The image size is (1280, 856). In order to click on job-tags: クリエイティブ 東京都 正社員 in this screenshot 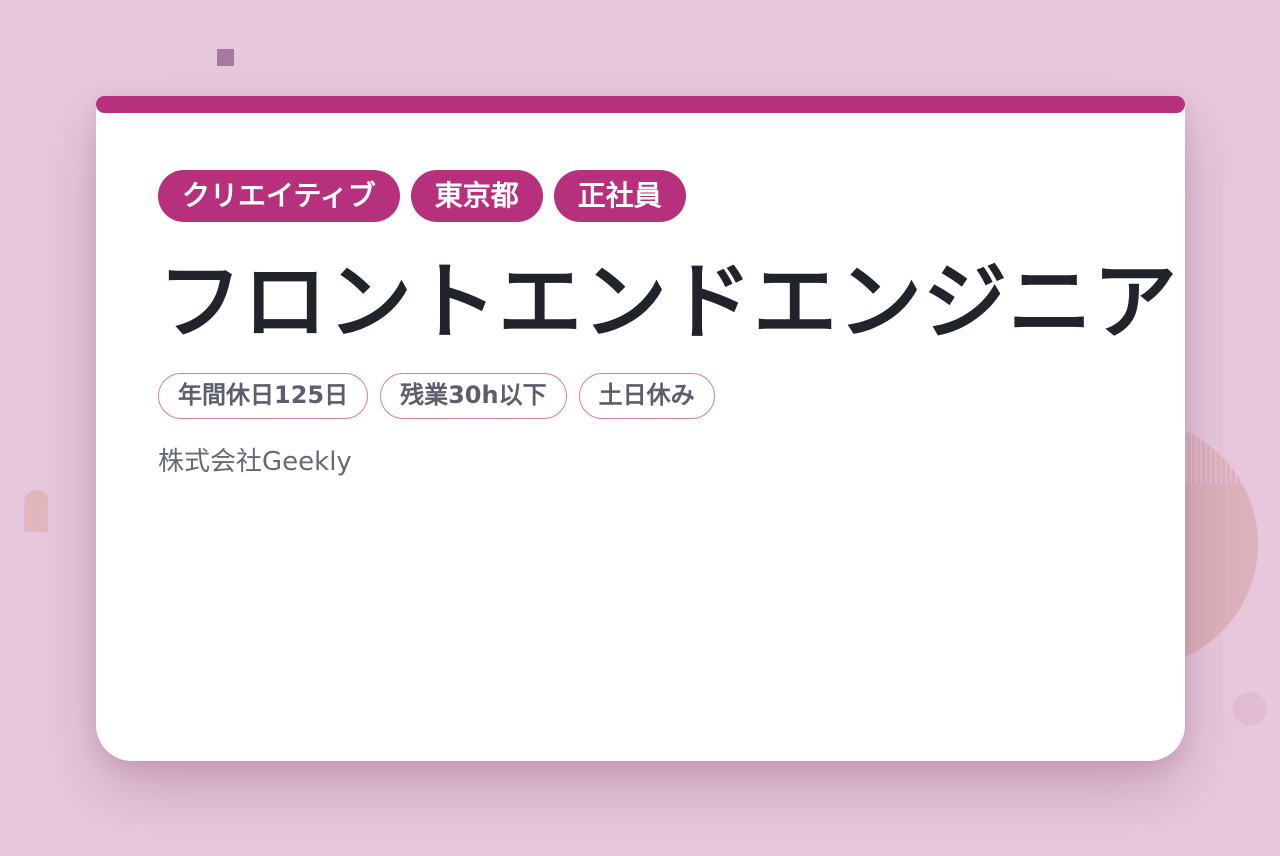, I will do `click(422, 196)`.